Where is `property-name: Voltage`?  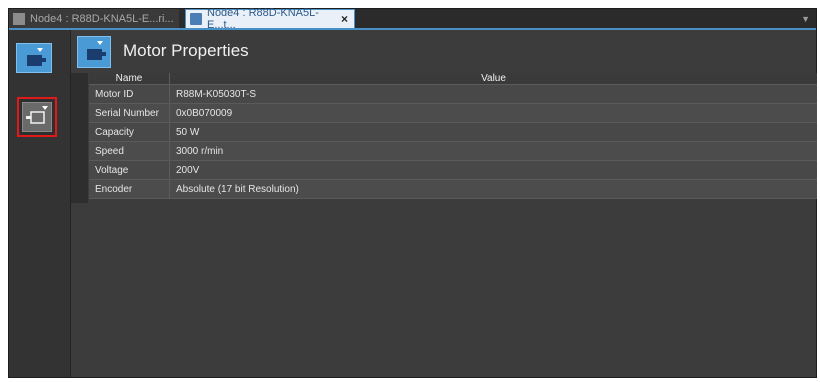 property-name: Voltage is located at coordinates (129, 170).